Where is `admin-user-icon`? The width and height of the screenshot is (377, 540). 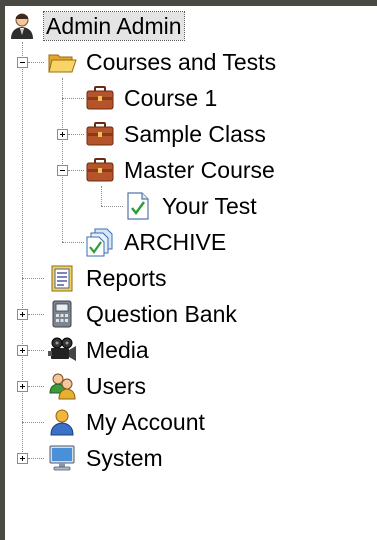
admin-user-icon is located at coordinates (22, 26).